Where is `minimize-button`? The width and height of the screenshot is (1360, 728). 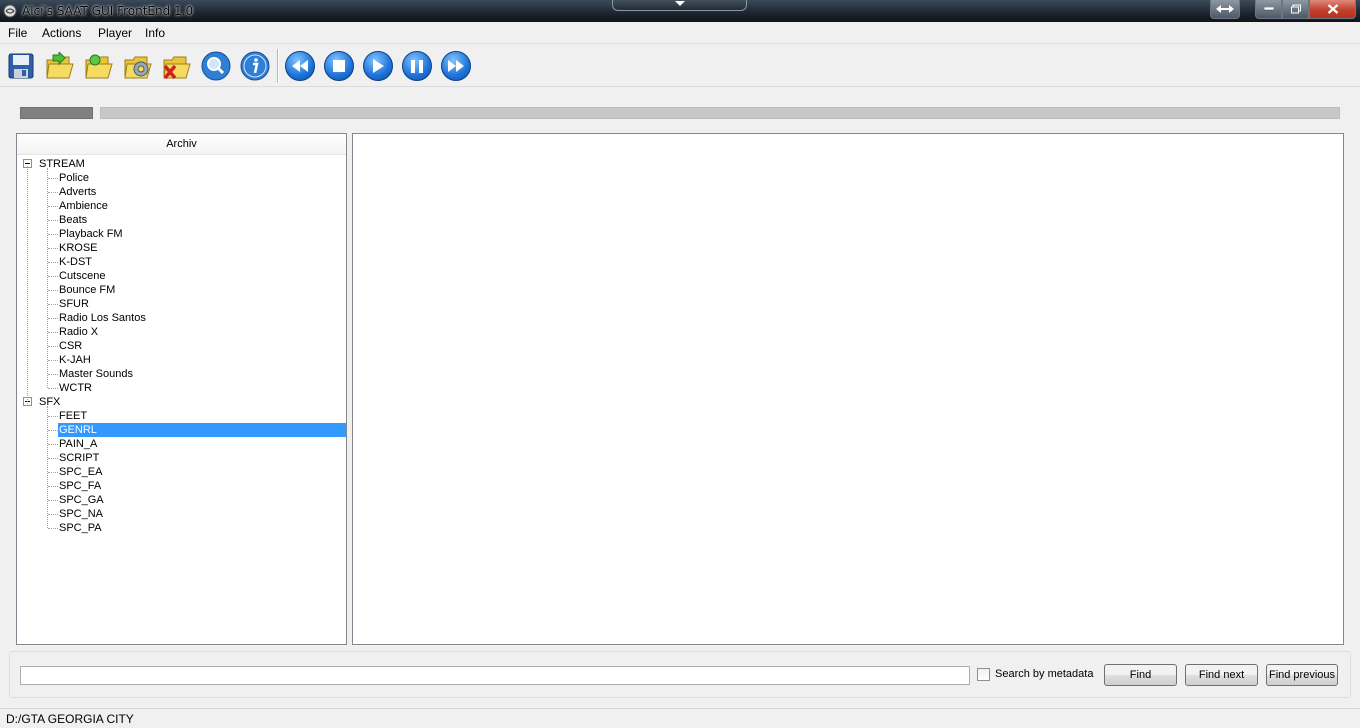 minimize-button is located at coordinates (1268, 9).